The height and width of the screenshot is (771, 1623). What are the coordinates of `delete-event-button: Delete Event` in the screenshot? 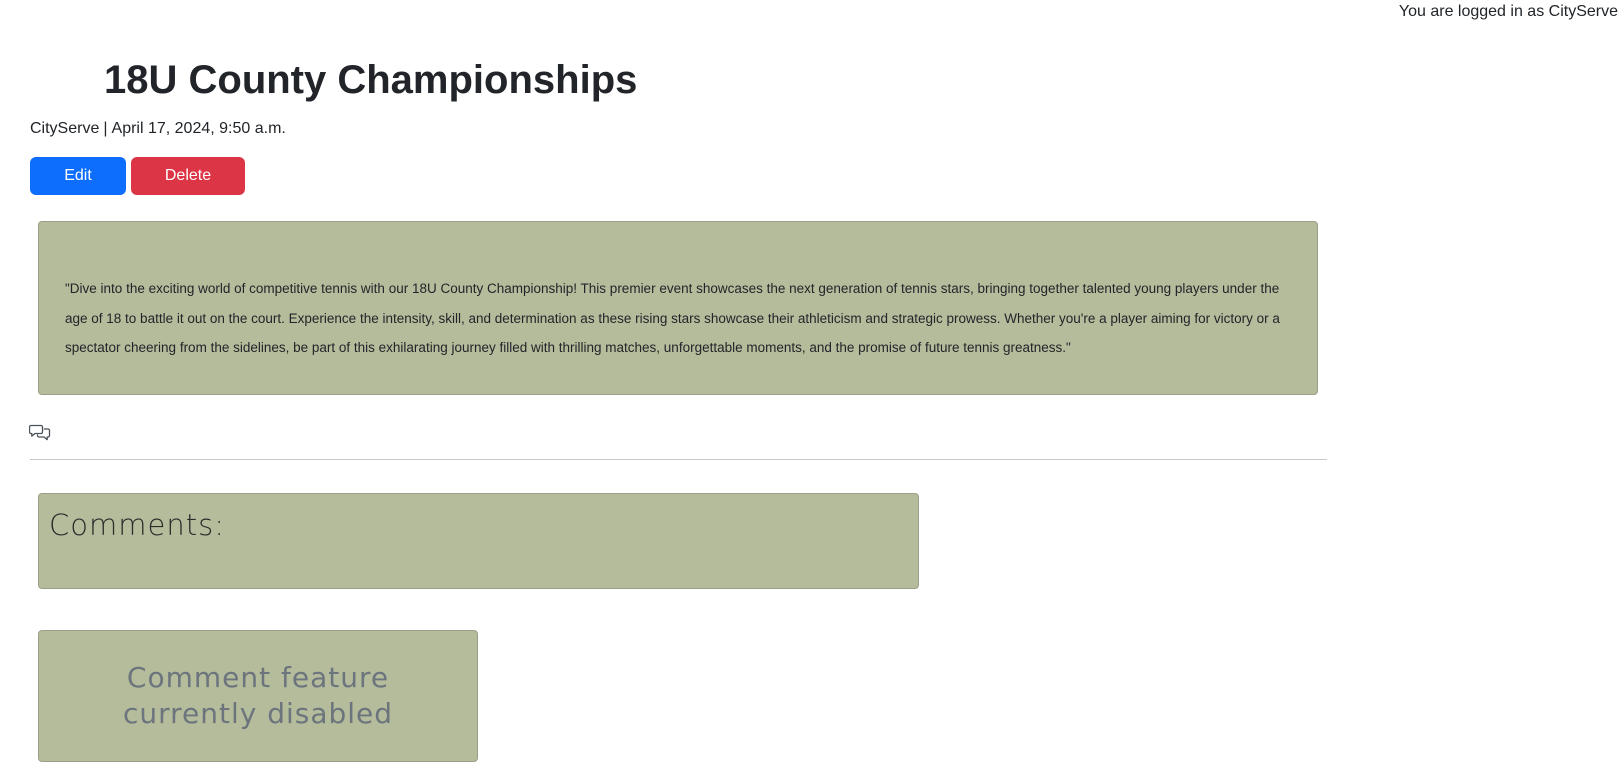 It's located at (188, 189).